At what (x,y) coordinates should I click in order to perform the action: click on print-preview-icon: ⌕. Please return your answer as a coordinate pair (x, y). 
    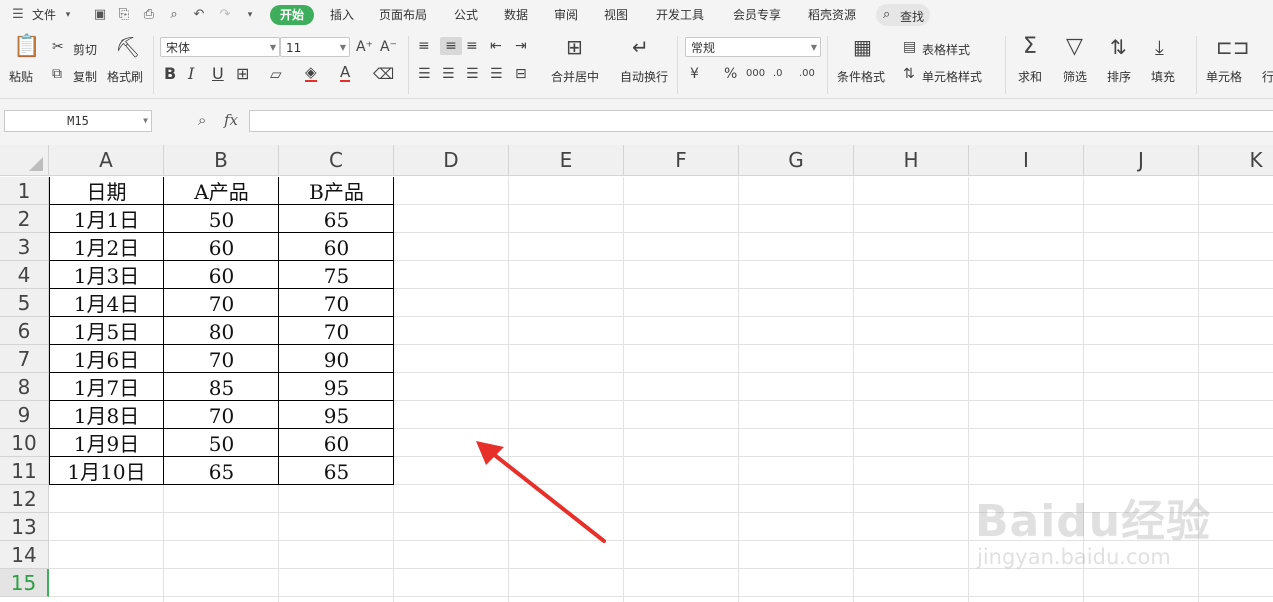
    Looking at the image, I should click on (174, 15).